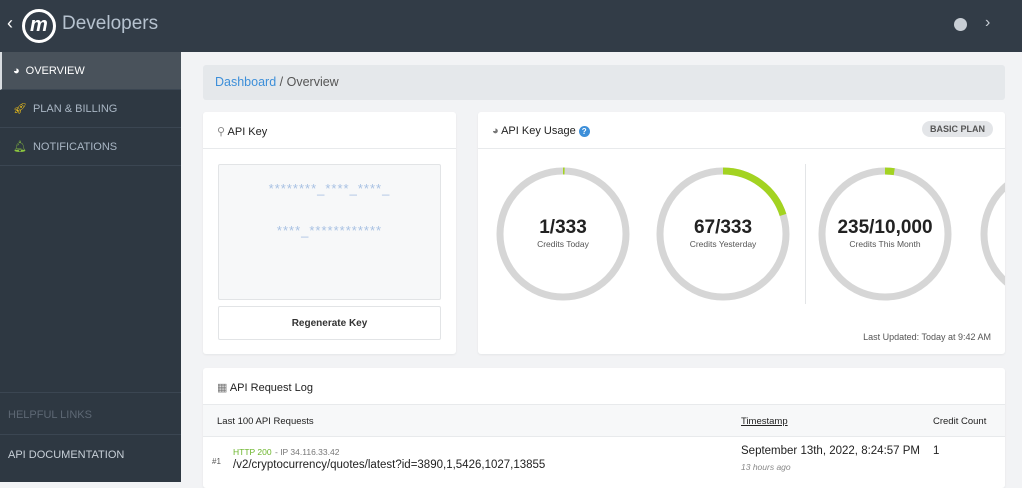 The height and width of the screenshot is (488, 1022). Describe the element at coordinates (245, 82) in the screenshot. I see `breadcrumb-dashboard-link: Dashboard` at that location.